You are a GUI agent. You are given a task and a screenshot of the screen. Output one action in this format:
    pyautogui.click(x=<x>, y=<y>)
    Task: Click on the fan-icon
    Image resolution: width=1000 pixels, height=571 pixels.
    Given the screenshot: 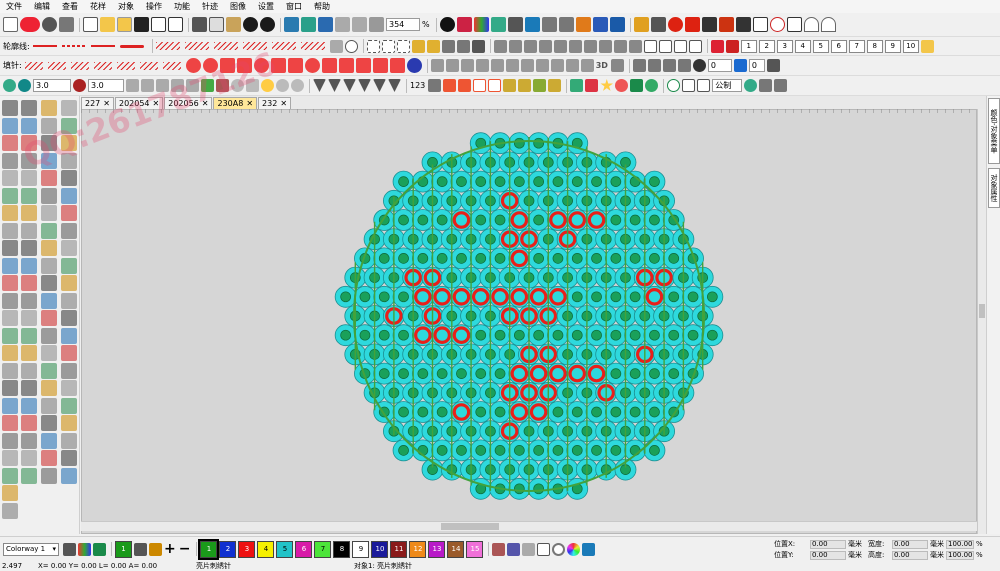 What is the action you would take?
    pyautogui.click(x=555, y=85)
    